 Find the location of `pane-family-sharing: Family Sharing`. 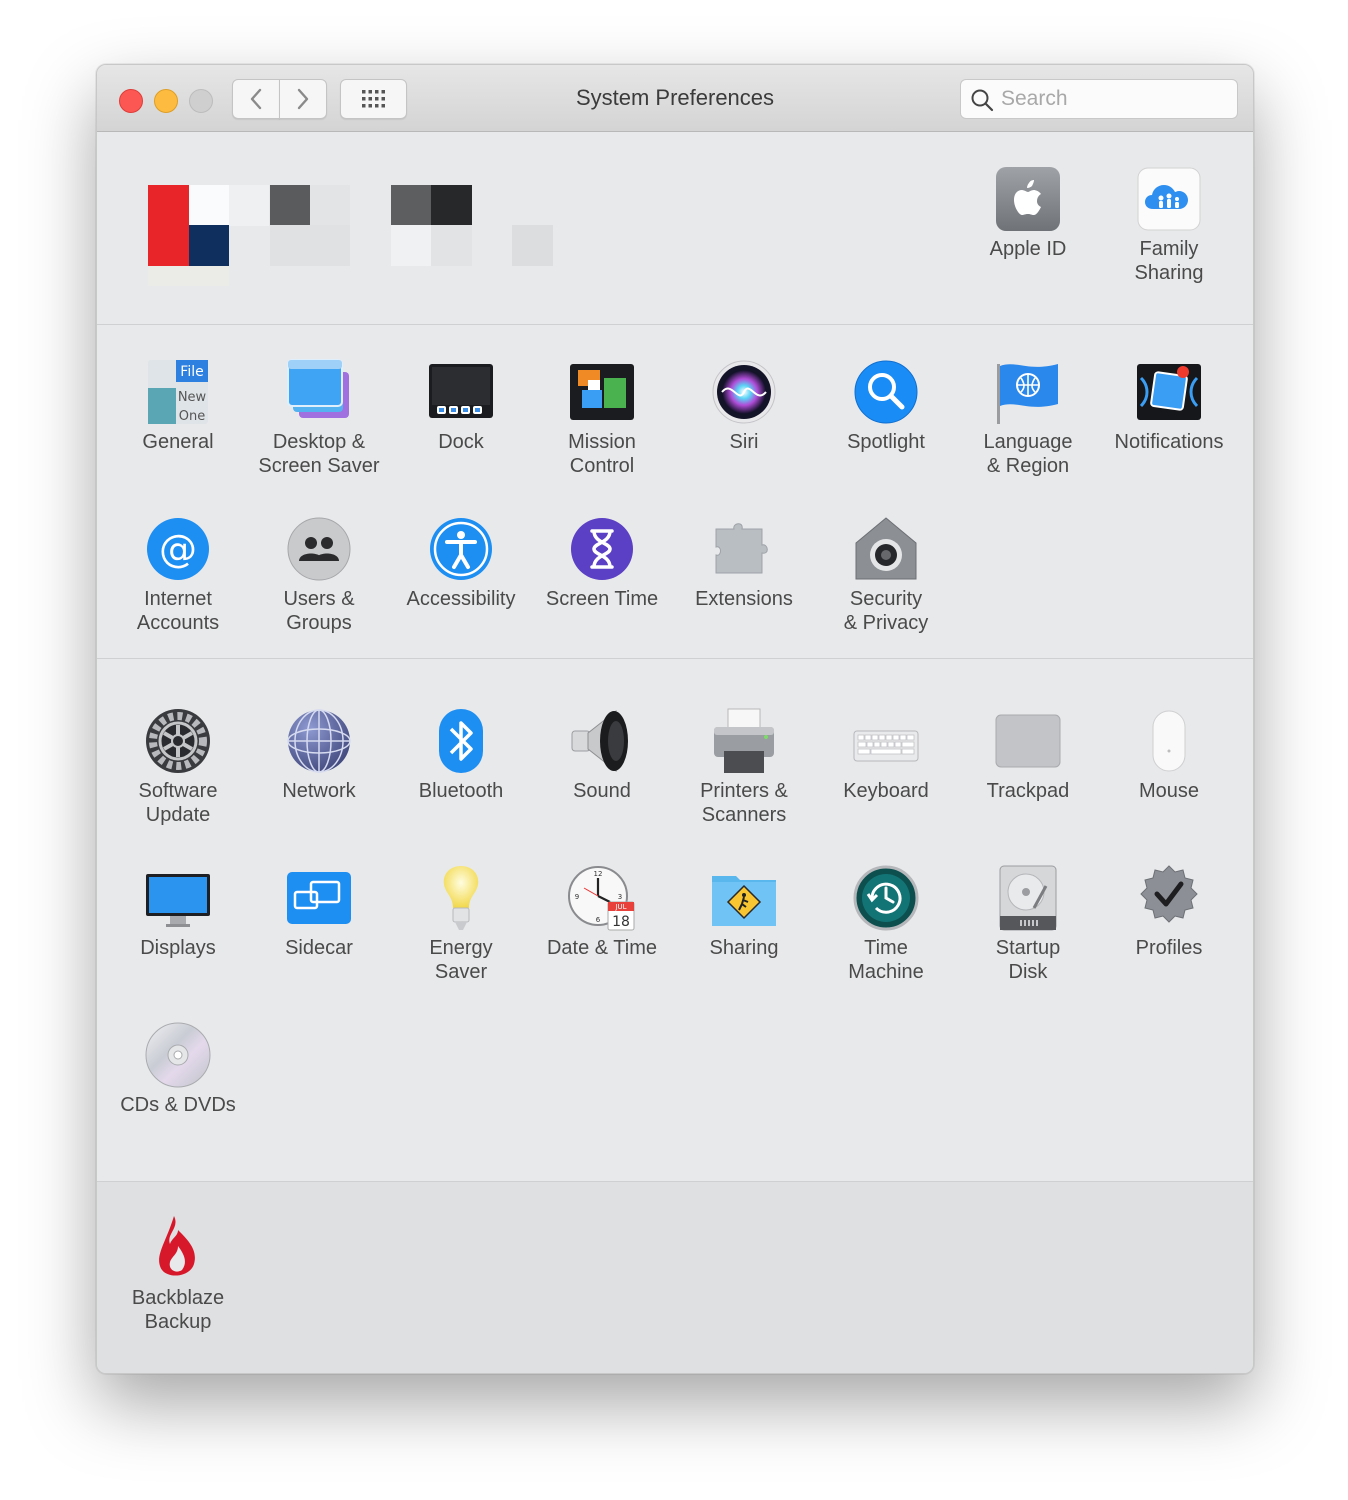

pane-family-sharing: Family Sharing is located at coordinates (1169, 225).